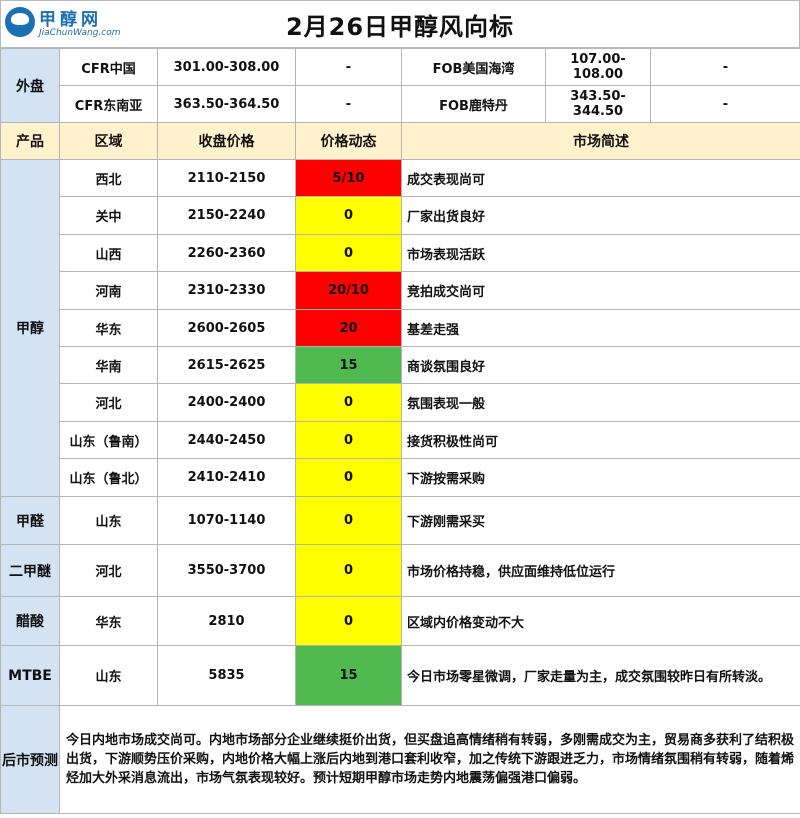 Image resolution: width=800 pixels, height=818 pixels. Describe the element at coordinates (30, 570) in the screenshot. I see `product-label: 二甲醚` at that location.